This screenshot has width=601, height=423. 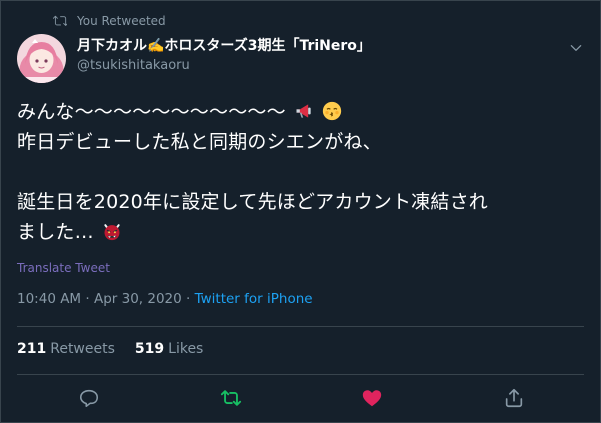 I want to click on share-button, so click(x=514, y=398).